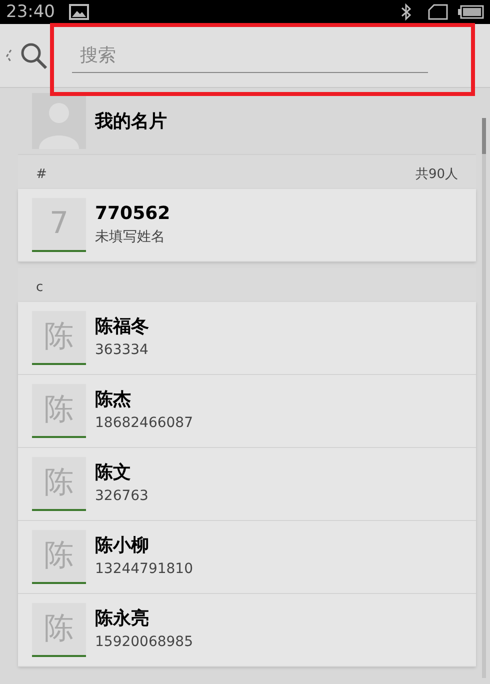 The height and width of the screenshot is (684, 490). Describe the element at coordinates (40, 288) in the screenshot. I see `section-letter: c` at that location.